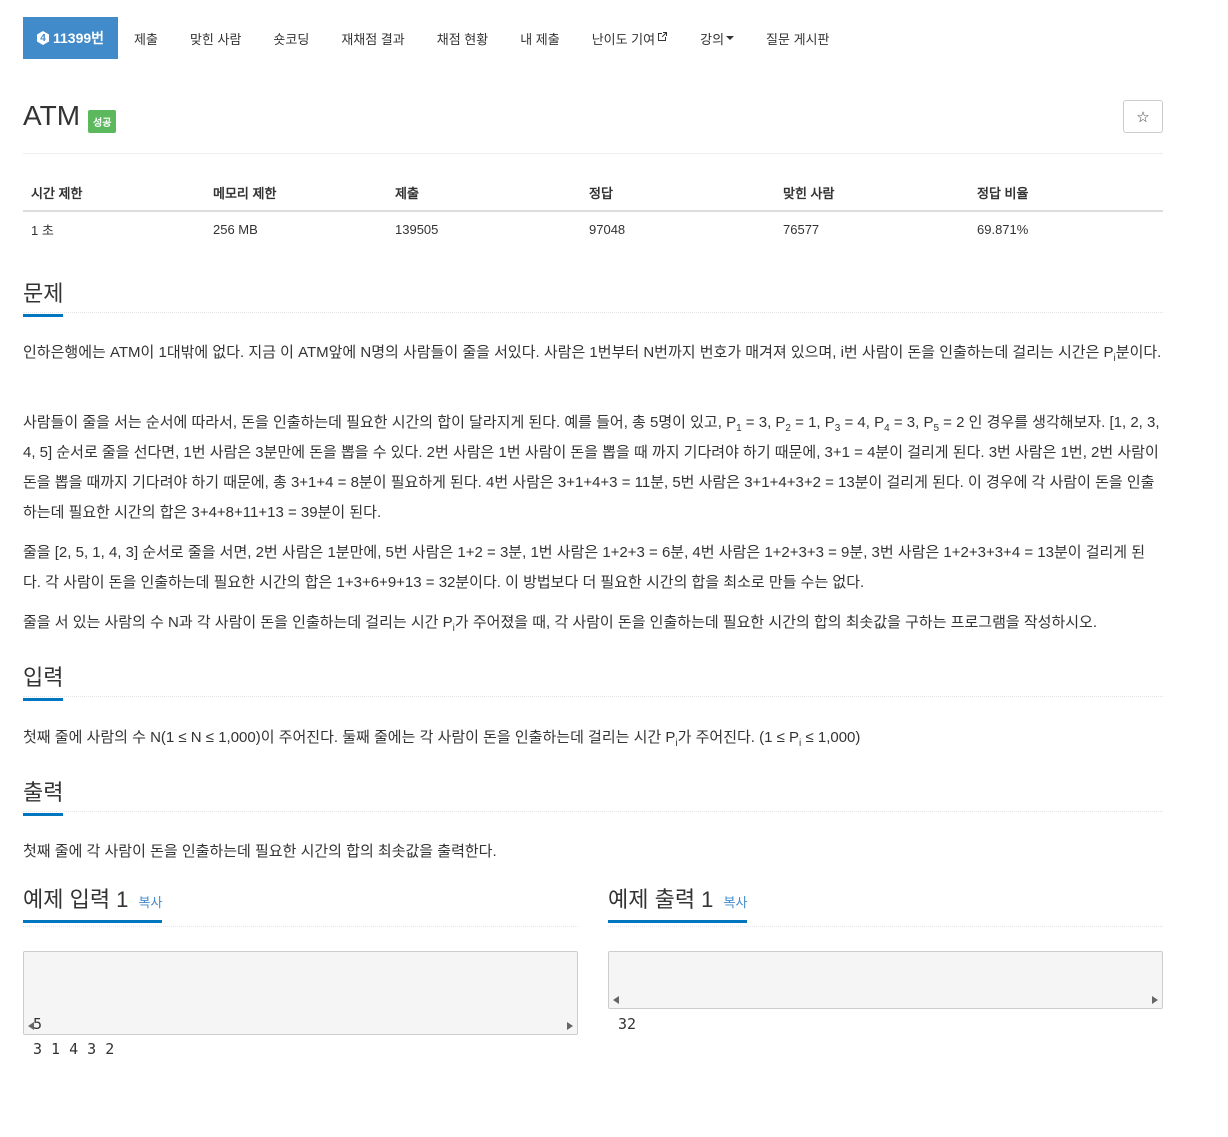  What do you see at coordinates (235, 229) in the screenshot?
I see `value-memory-limit: 256 MB` at bounding box center [235, 229].